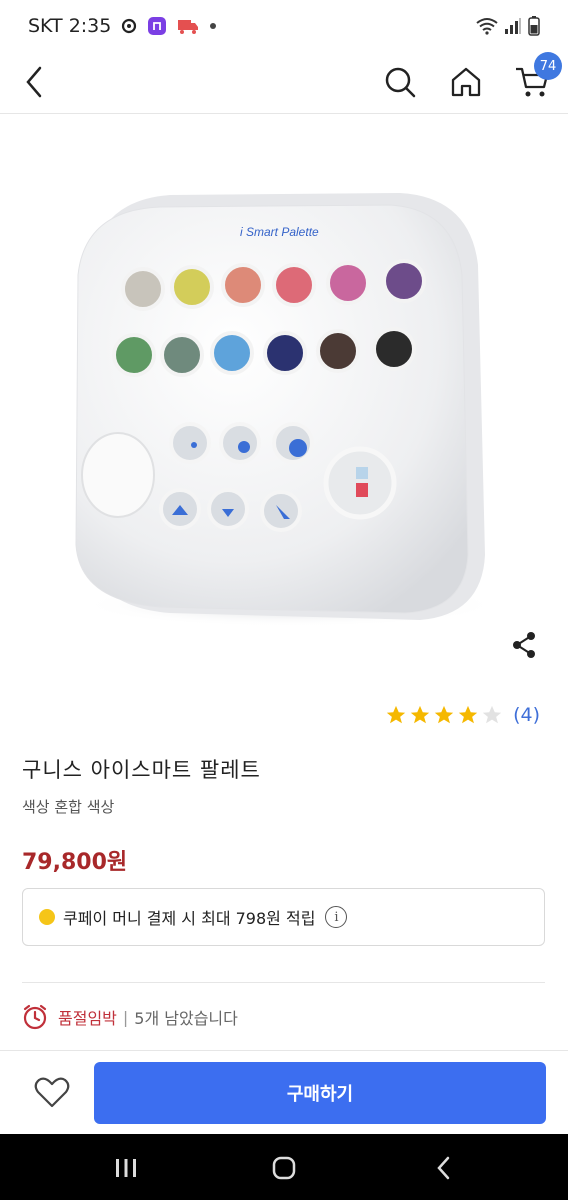  I want to click on coin-icon, so click(47, 917).